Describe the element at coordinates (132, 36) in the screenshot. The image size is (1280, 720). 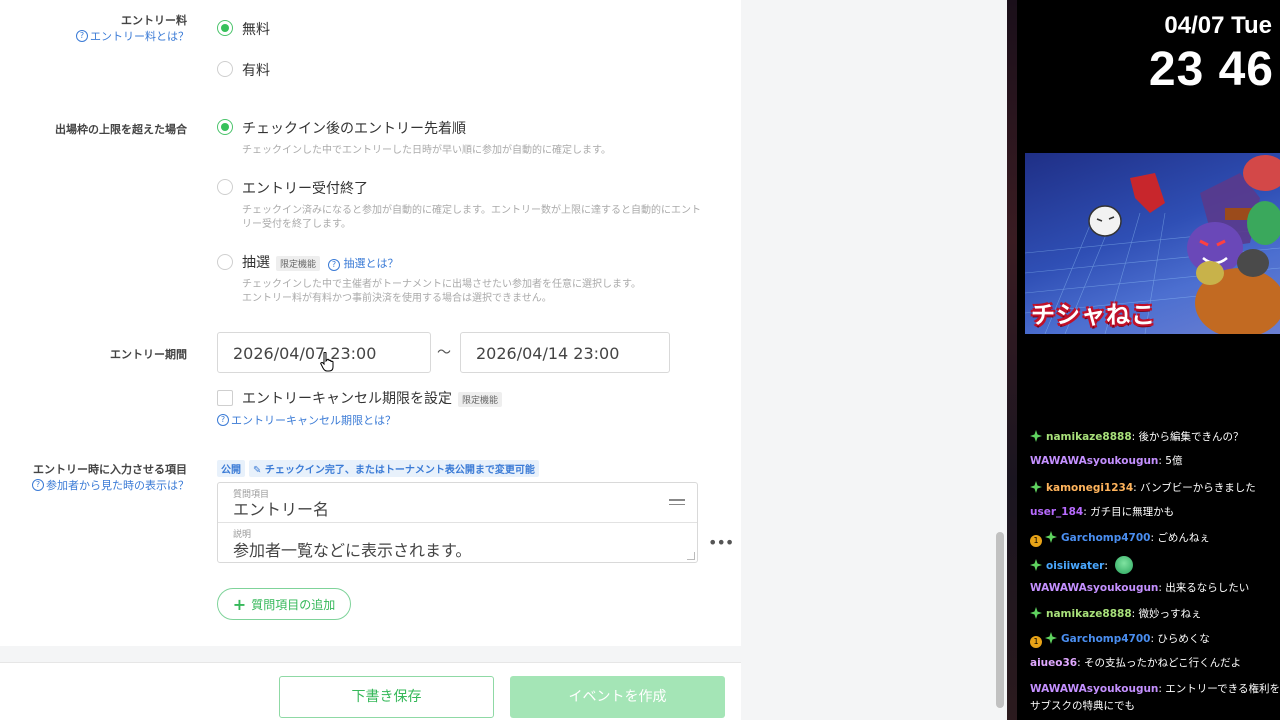
I see `entry-fee-help-link: ? エントリー料とは？` at that location.